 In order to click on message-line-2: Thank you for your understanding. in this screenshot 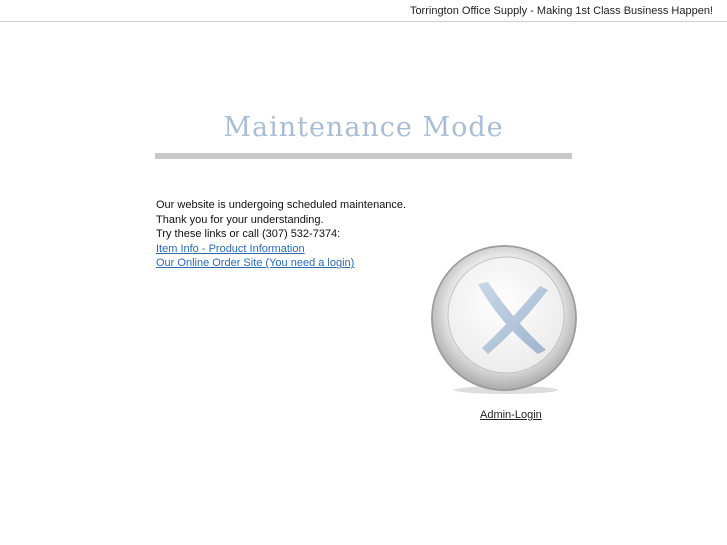, I will do `click(240, 219)`.